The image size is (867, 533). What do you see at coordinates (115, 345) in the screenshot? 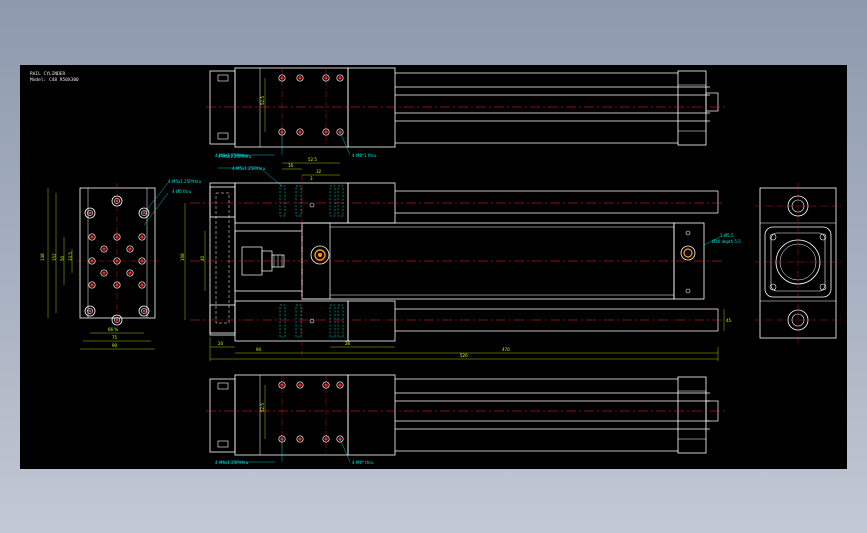
I see `dim-left-w3: 90` at bounding box center [115, 345].